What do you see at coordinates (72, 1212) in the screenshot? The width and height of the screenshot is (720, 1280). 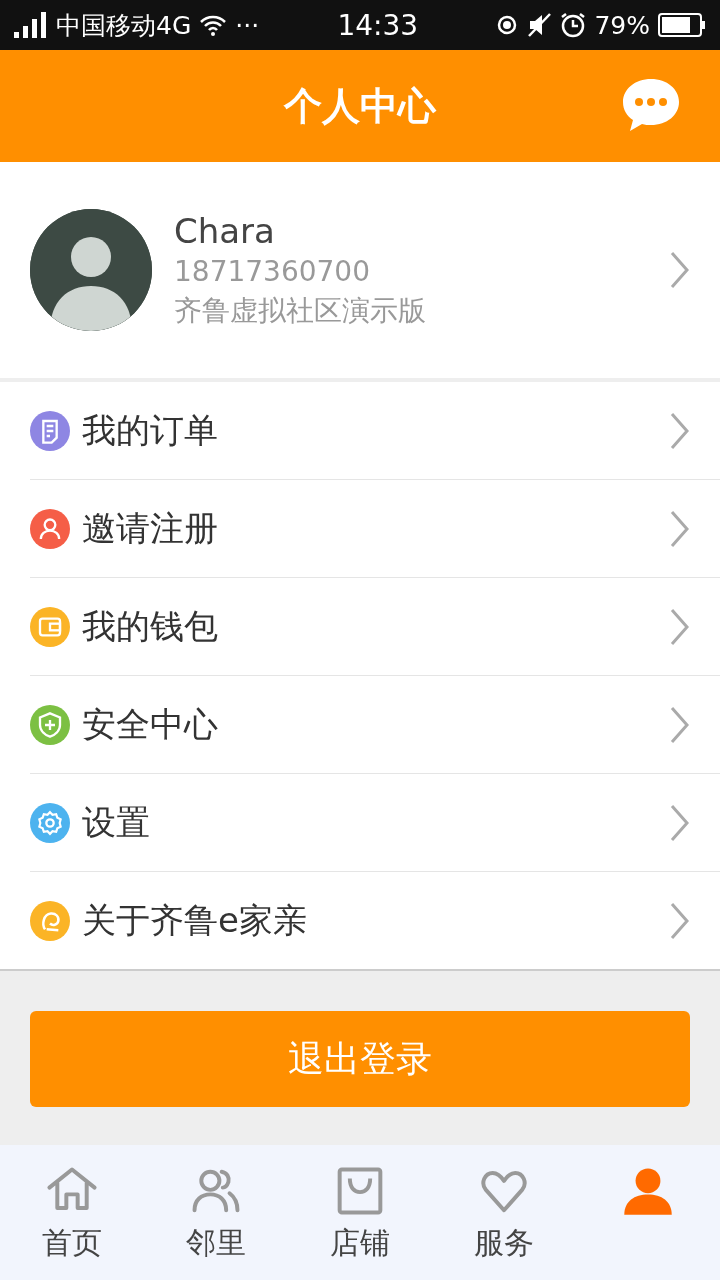 I see `tab-item: 首页` at bounding box center [72, 1212].